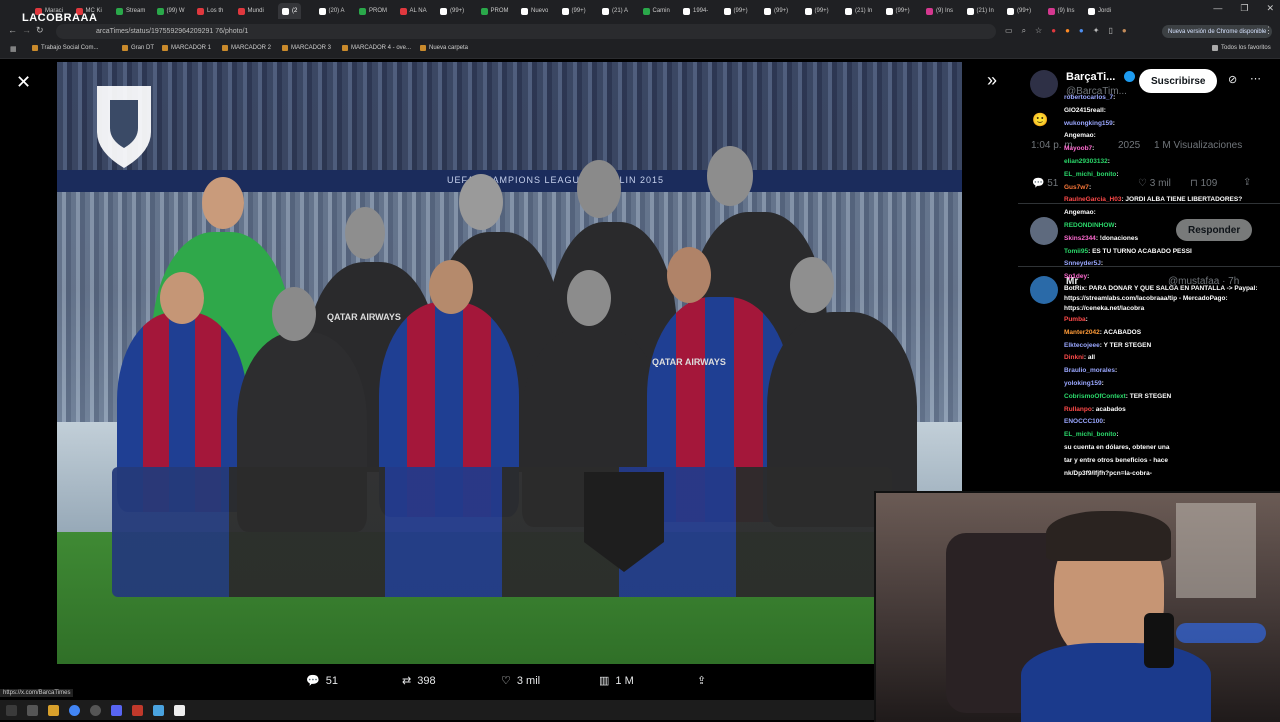 This screenshot has width=1280, height=722. I want to click on tab-label: AL NA, so click(418, 11).